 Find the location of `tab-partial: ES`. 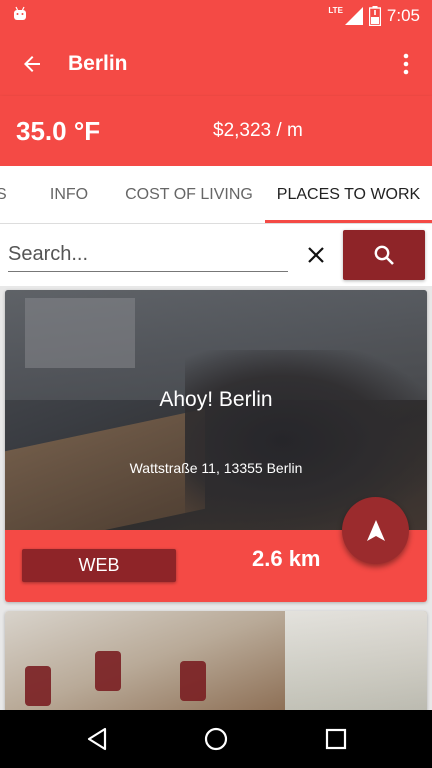

tab-partial: ES is located at coordinates (6, 194).